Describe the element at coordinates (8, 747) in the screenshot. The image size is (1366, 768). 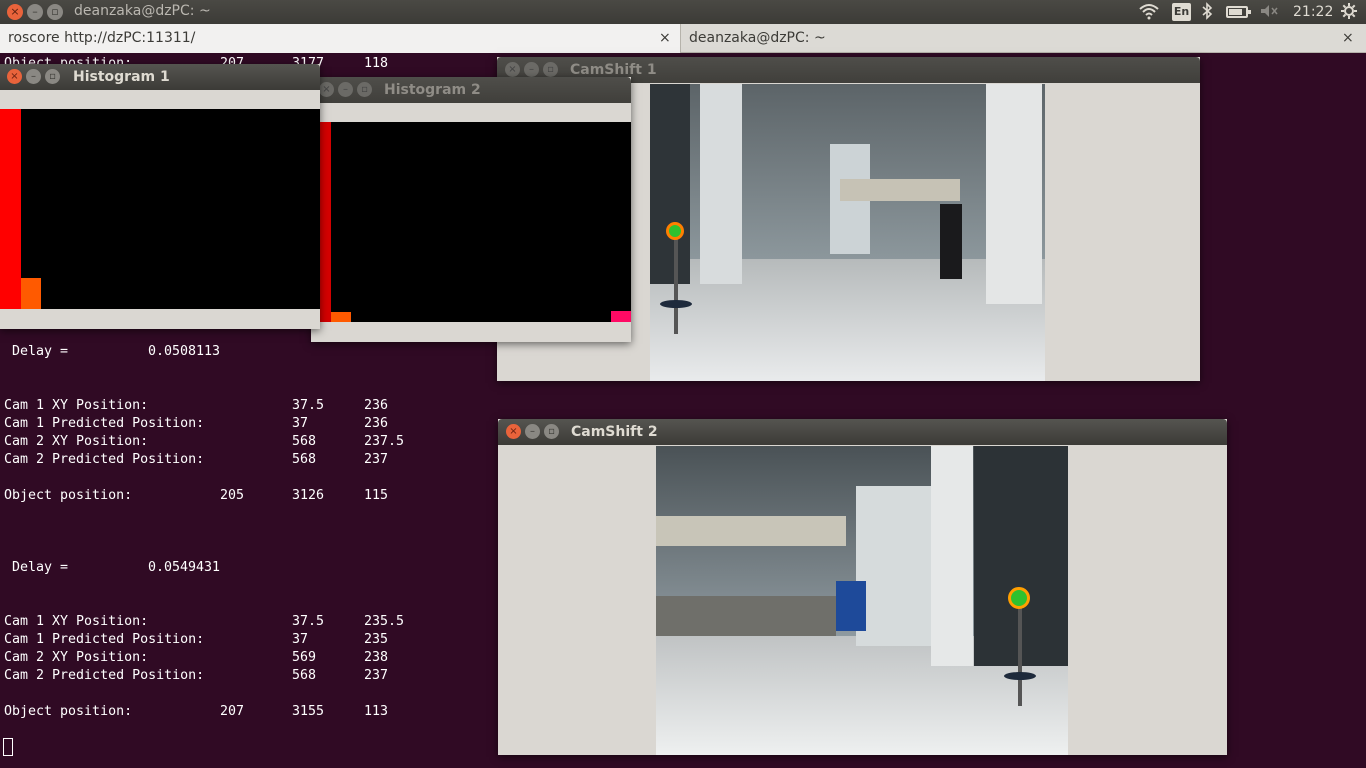
I see `terminal-cursor` at that location.